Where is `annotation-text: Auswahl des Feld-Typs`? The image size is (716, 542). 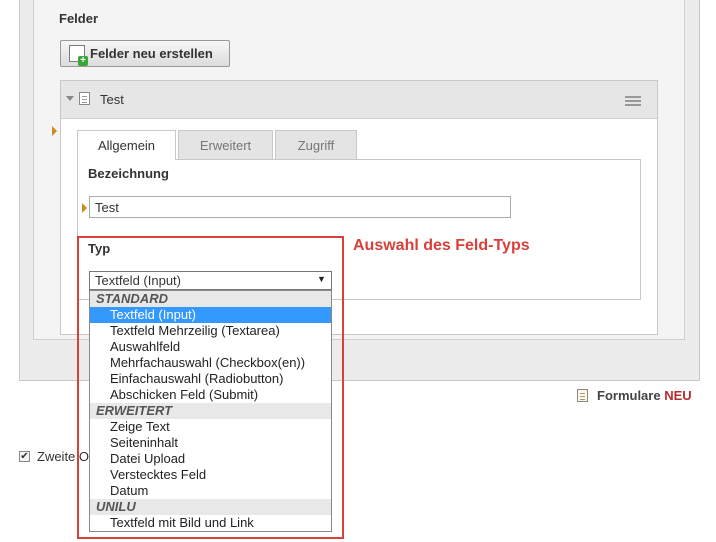
annotation-text: Auswahl des Feld-Typs is located at coordinates (441, 245).